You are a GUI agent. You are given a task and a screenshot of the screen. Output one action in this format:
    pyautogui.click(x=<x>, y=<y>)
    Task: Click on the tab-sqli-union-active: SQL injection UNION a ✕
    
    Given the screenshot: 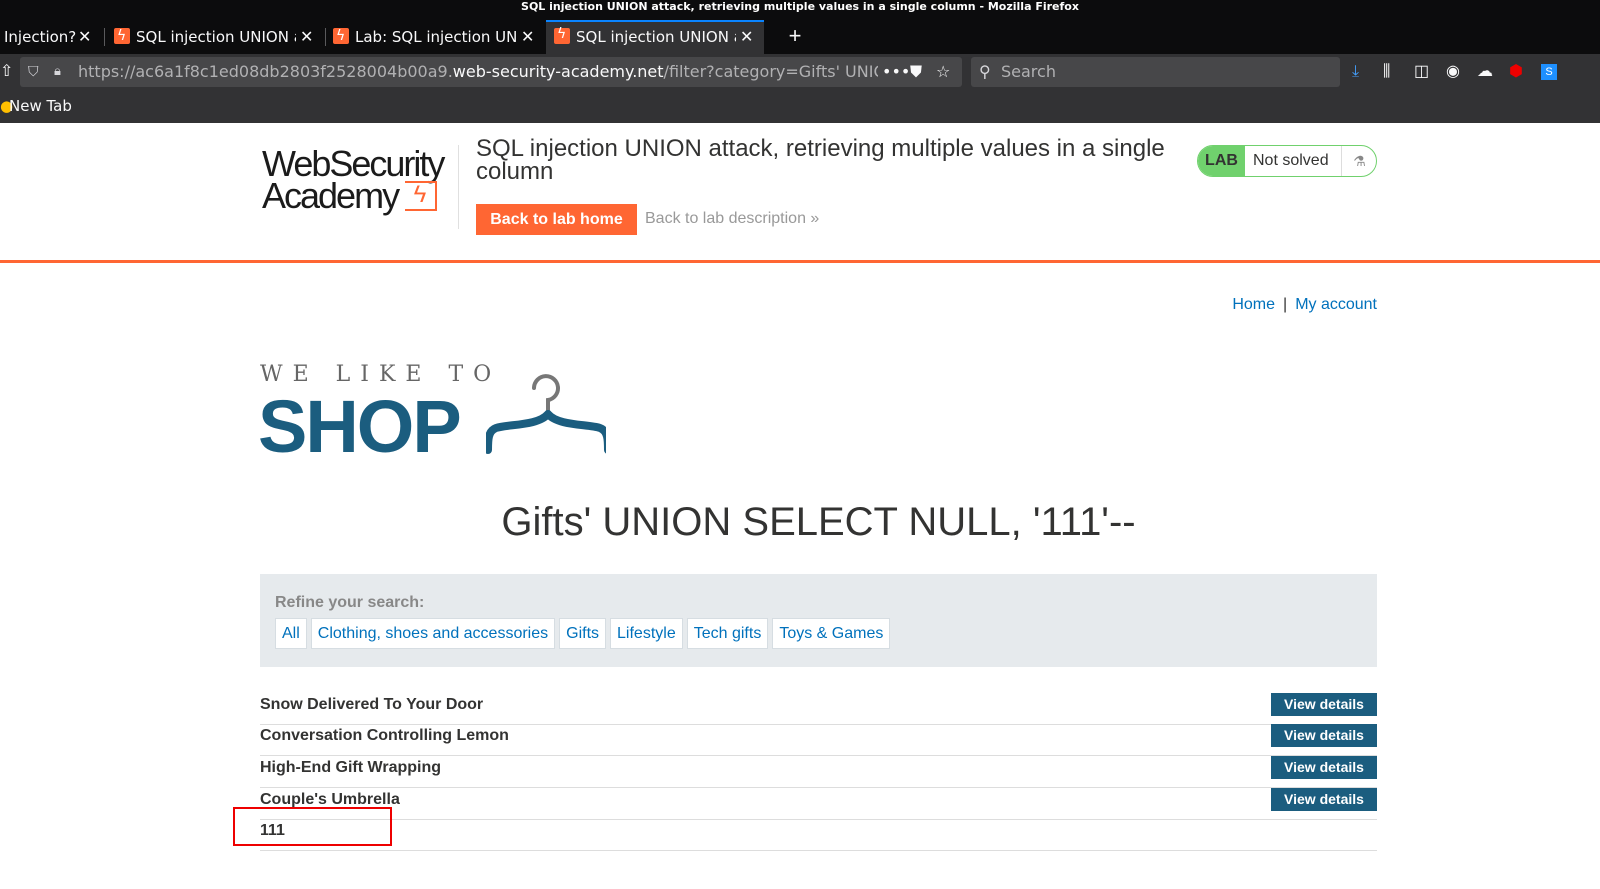 What is the action you would take?
    pyautogui.click(x=655, y=37)
    